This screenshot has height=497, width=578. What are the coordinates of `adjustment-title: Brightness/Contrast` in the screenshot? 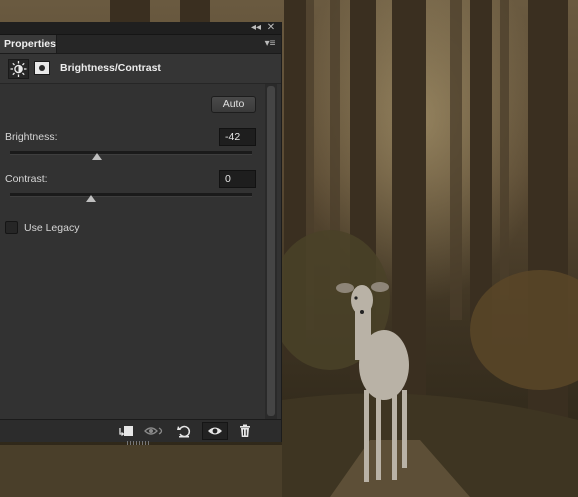 It's located at (110, 68).